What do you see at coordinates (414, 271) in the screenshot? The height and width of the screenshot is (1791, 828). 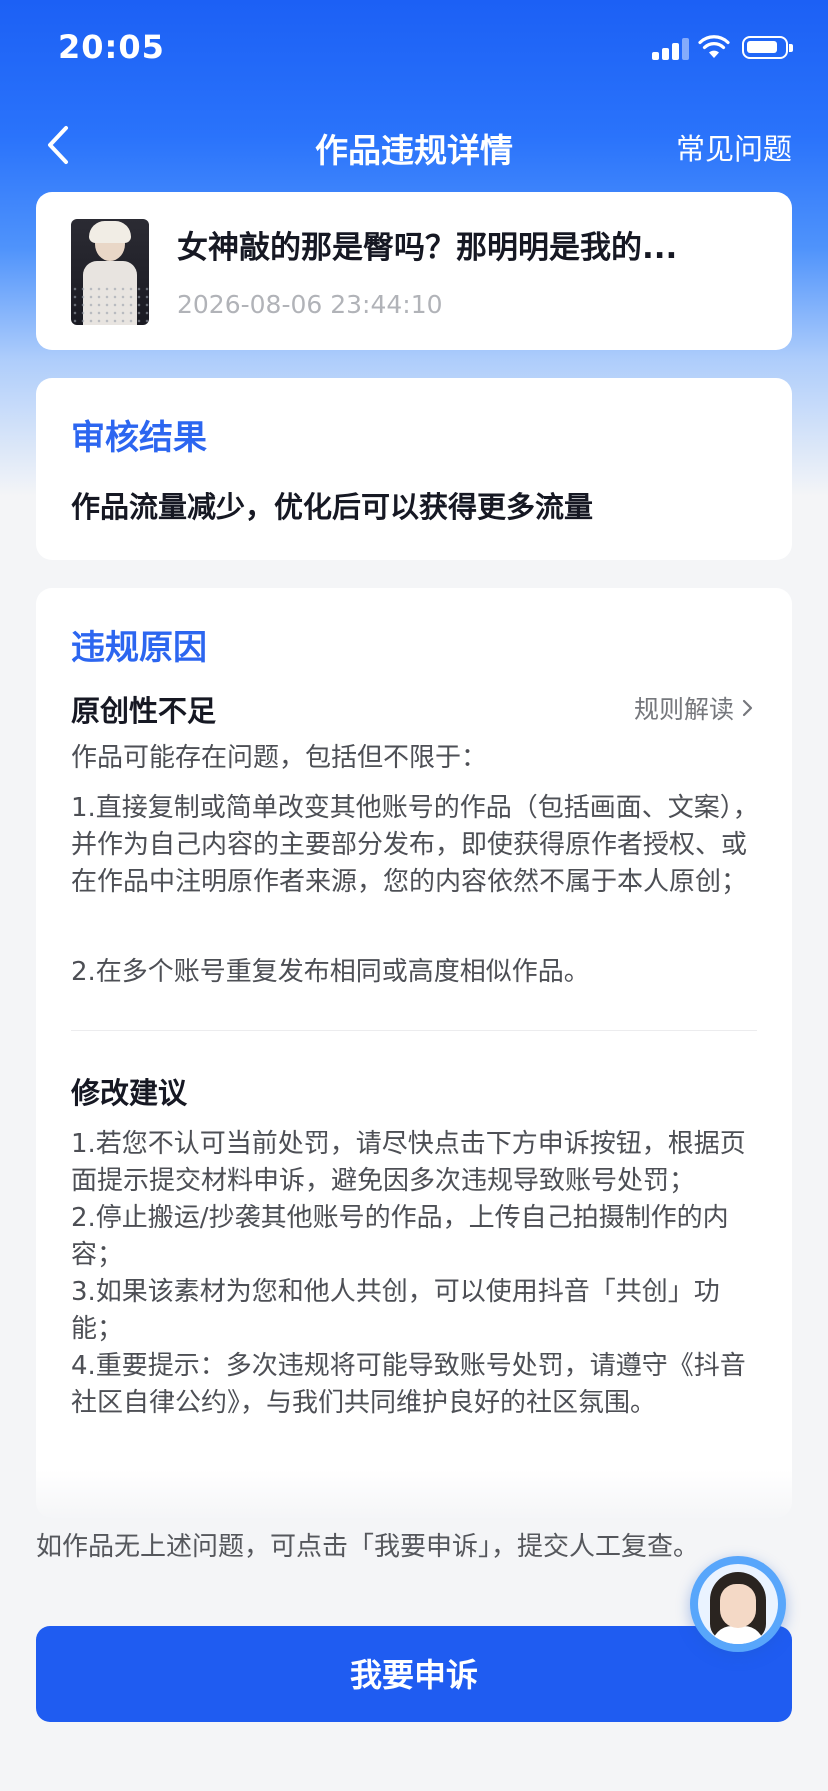 I see `work-card: 女神敲的那是臀吗？那明明是我的... 2026-08-06 23:44:10` at bounding box center [414, 271].